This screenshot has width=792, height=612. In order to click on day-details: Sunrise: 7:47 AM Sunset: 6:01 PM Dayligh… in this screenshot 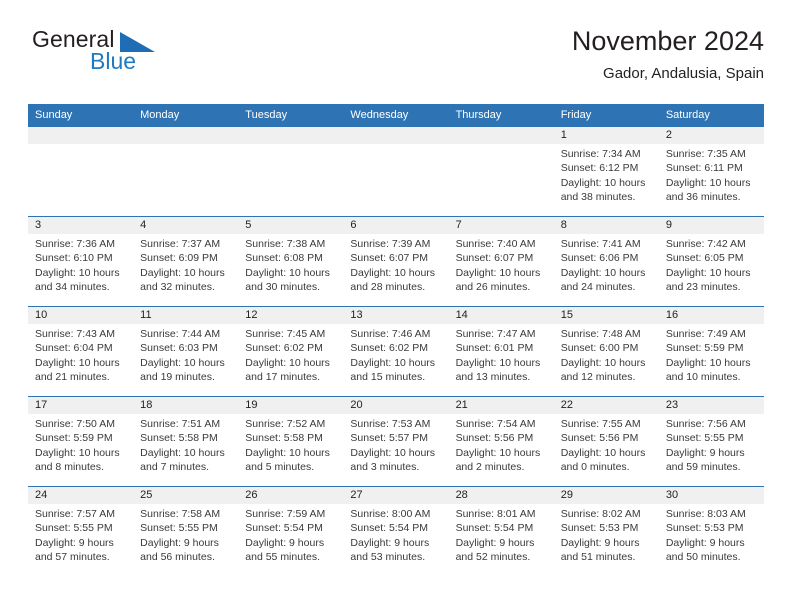, I will do `click(501, 354)`.